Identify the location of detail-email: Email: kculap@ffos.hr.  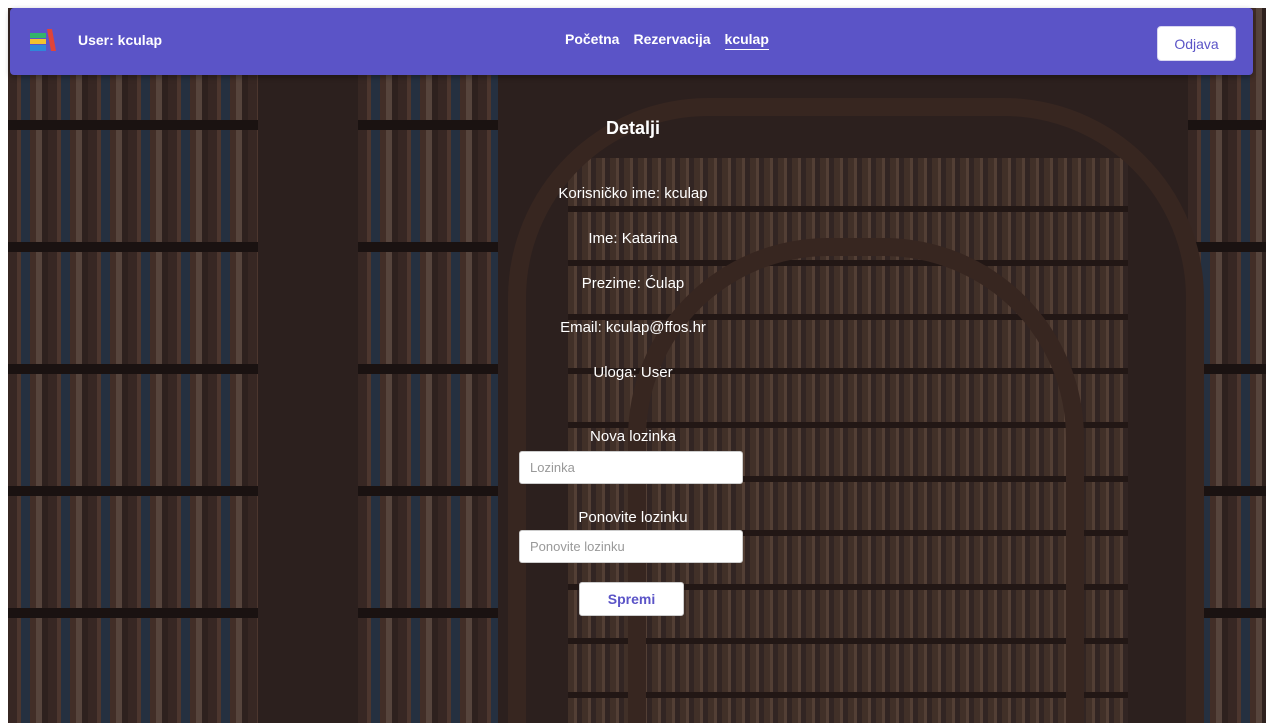
(633, 327).